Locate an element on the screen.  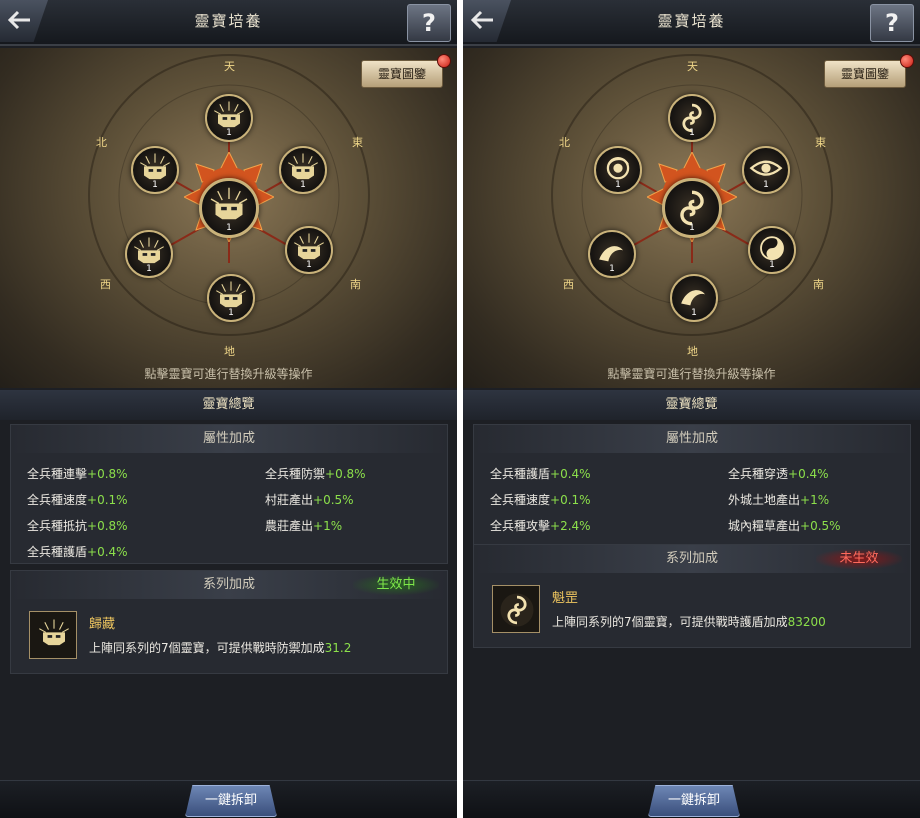
attribute-item: 農莊產出+1% is located at coordinates (304, 526).